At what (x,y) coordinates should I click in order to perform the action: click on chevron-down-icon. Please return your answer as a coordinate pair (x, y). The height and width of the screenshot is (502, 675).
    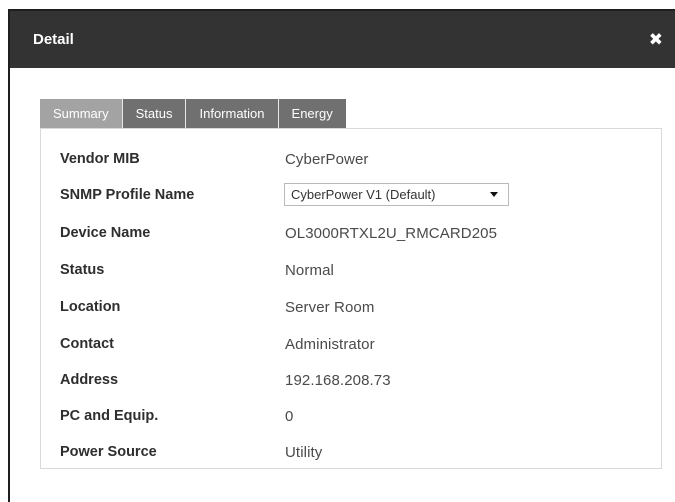
    Looking at the image, I should click on (494, 194).